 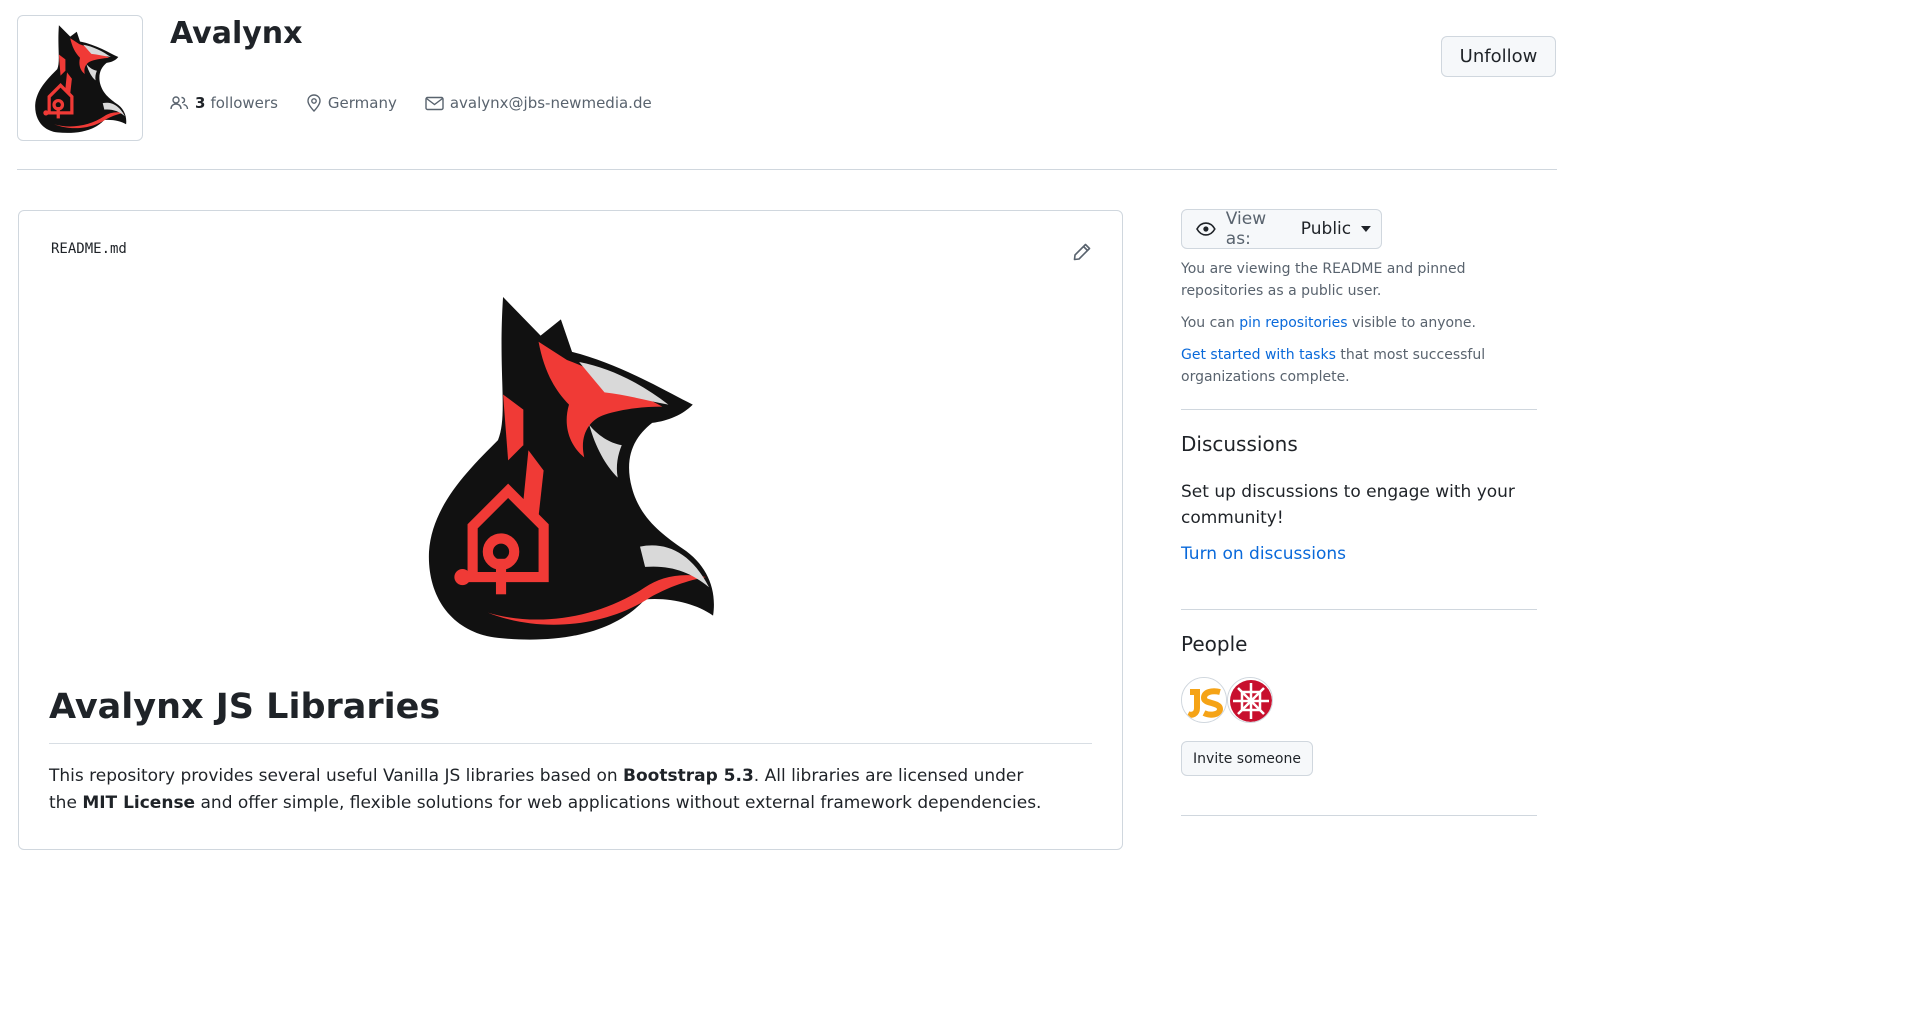 I want to click on followers-count: 3, so click(x=200, y=103).